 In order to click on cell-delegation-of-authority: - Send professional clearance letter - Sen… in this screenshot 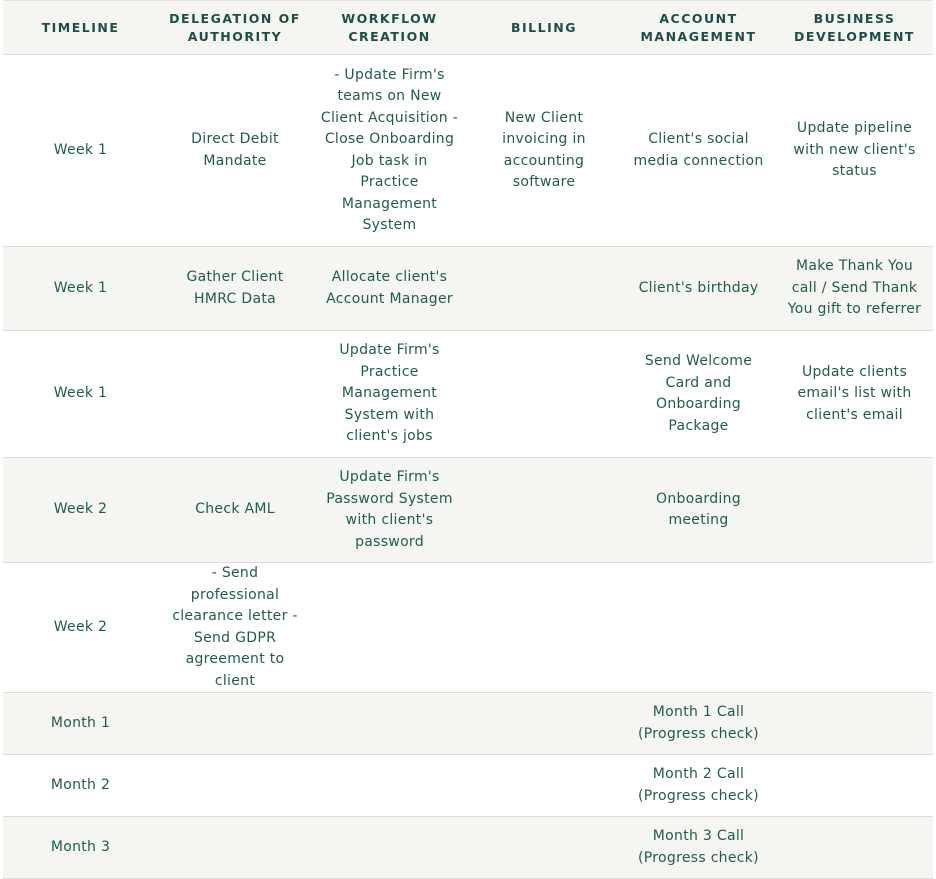, I will do `click(235, 627)`.